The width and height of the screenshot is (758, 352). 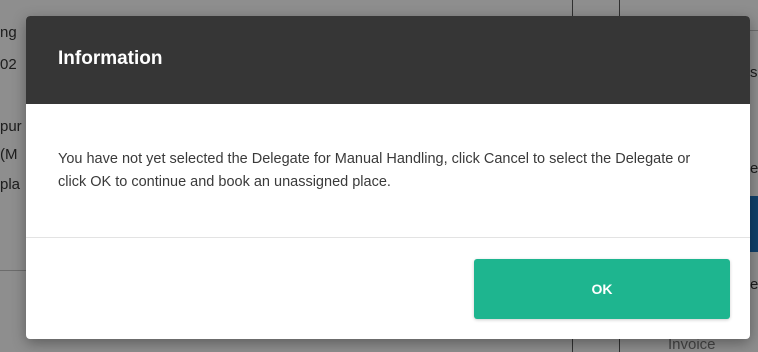 I want to click on ok-button: OK, so click(x=602, y=289).